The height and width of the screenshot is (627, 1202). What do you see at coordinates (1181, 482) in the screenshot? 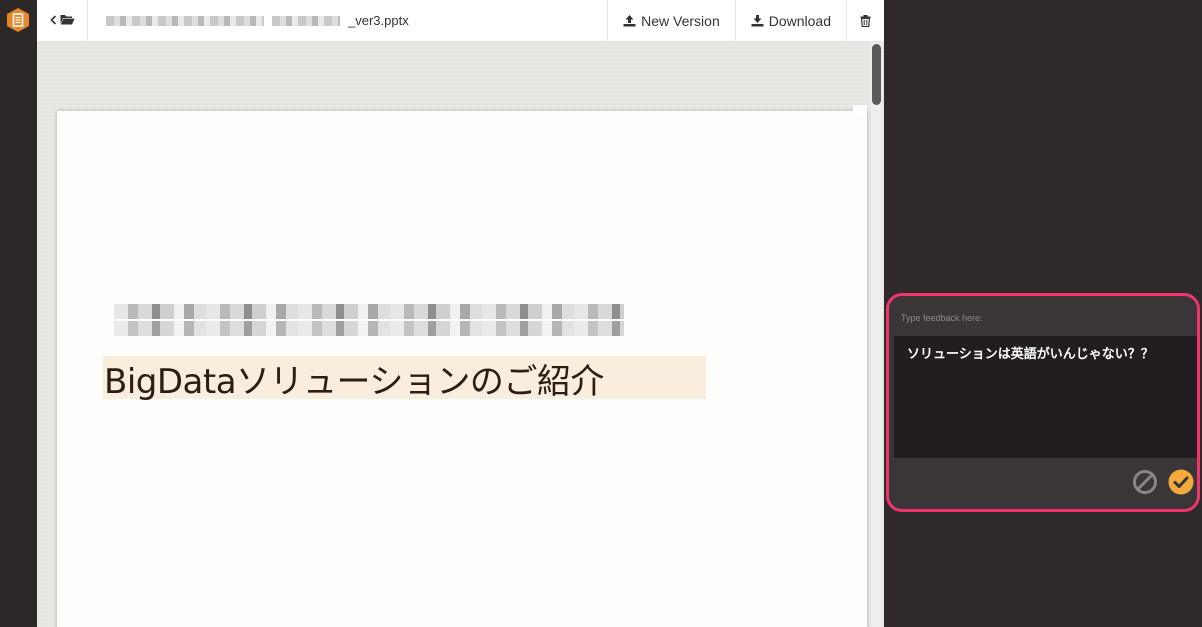
I see `check-circle-icon` at bounding box center [1181, 482].